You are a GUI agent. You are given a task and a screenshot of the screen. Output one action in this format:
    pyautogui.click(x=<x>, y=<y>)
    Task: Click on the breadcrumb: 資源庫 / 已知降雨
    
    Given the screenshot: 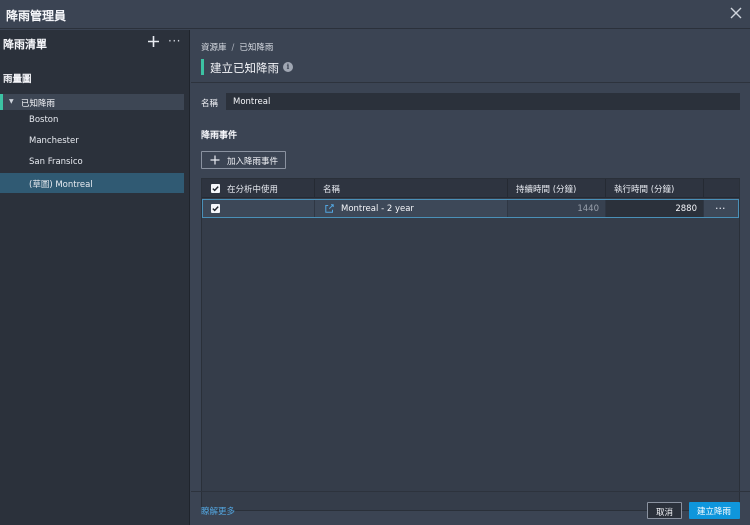 What is the action you would take?
    pyautogui.click(x=237, y=47)
    